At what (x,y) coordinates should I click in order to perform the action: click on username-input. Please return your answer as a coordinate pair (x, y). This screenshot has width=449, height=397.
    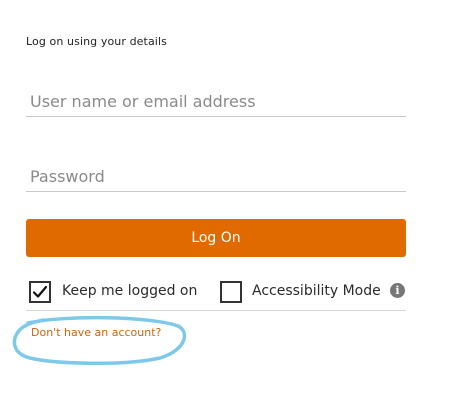
    Looking at the image, I should click on (216, 101).